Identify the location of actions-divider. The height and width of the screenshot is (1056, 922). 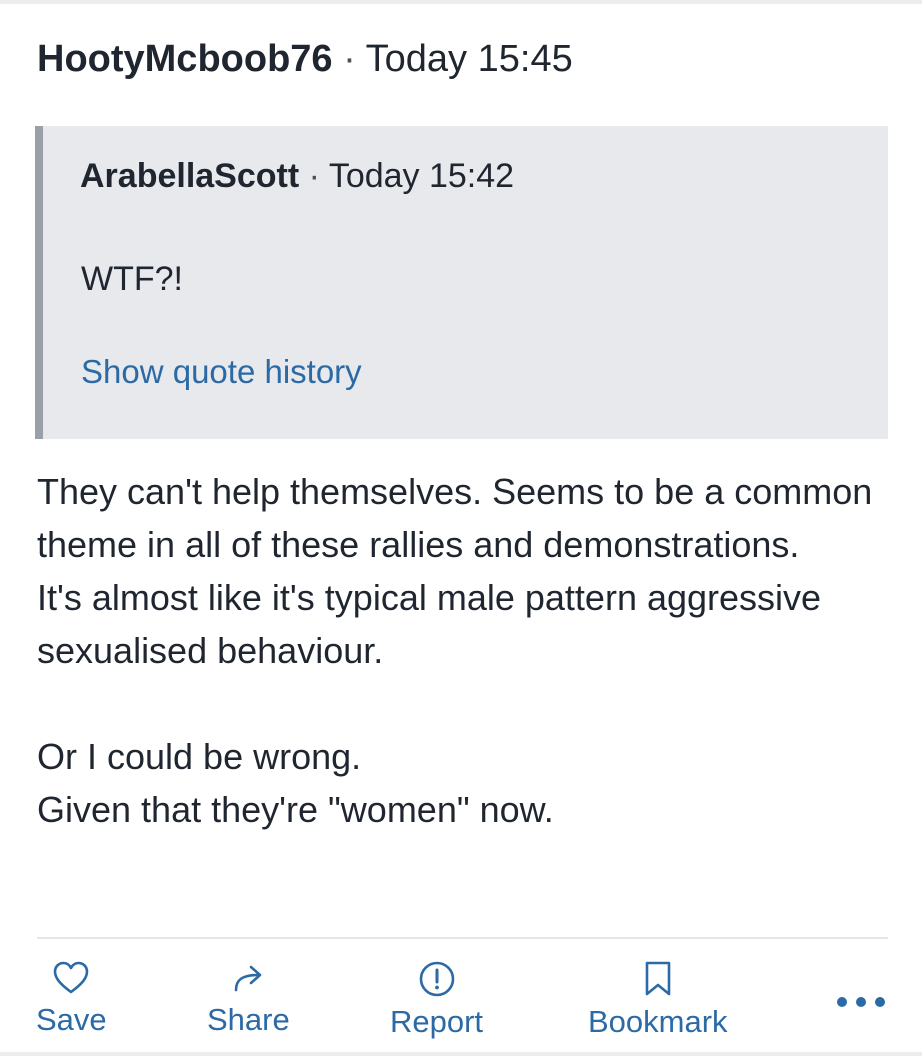
(462, 938).